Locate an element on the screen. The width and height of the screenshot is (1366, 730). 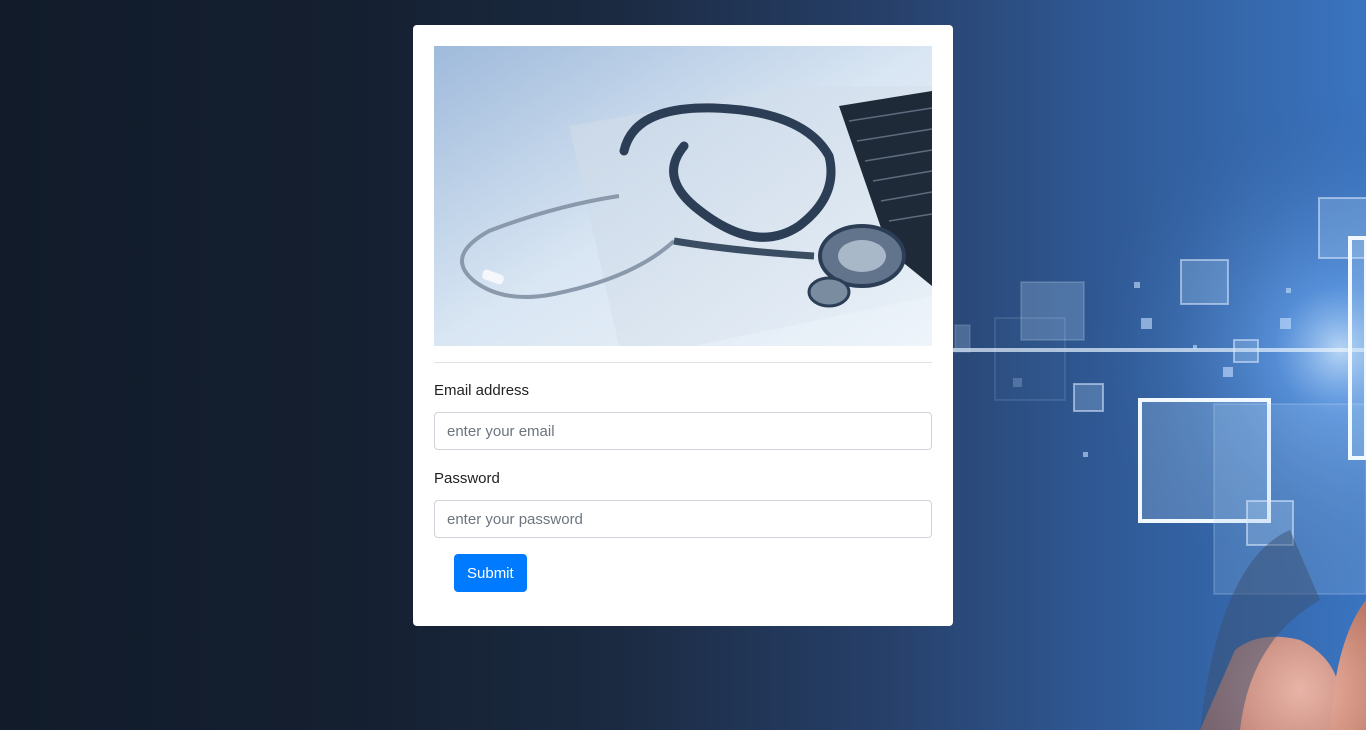
divider is located at coordinates (683, 362).